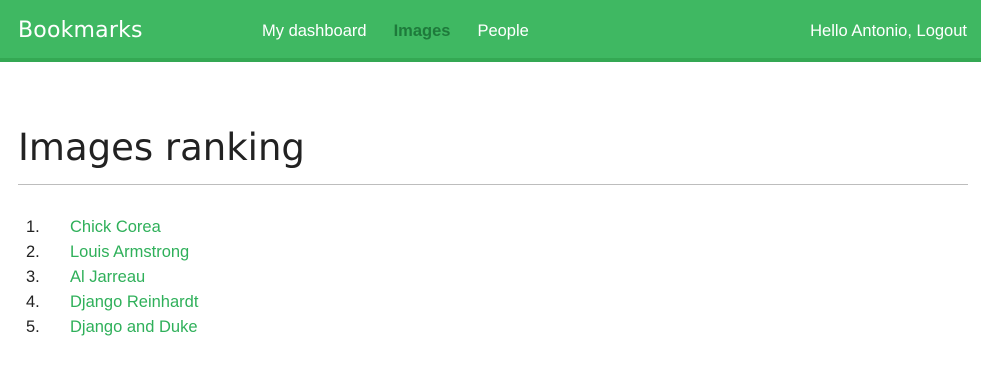  What do you see at coordinates (80, 31) in the screenshot?
I see `site-logo: Bookmarks` at bounding box center [80, 31].